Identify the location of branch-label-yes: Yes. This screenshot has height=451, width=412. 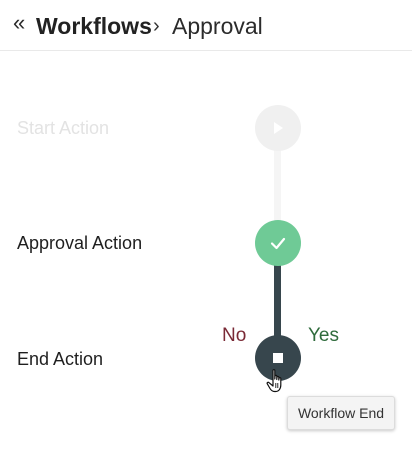
(323, 335).